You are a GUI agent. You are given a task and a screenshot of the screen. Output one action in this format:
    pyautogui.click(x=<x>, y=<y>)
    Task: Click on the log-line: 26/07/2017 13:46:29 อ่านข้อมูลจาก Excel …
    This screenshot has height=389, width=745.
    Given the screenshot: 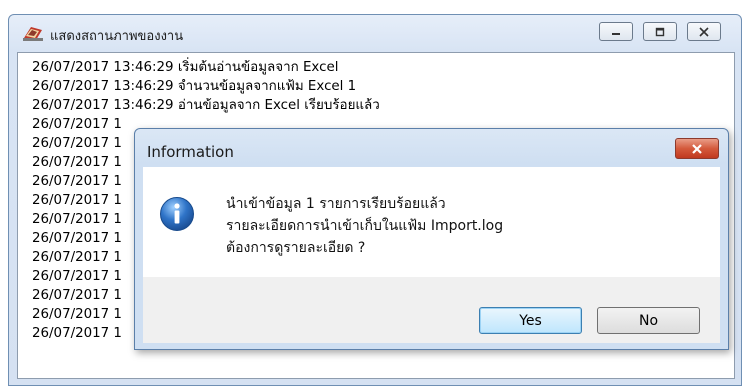 What is the action you would take?
    pyautogui.click(x=206, y=105)
    